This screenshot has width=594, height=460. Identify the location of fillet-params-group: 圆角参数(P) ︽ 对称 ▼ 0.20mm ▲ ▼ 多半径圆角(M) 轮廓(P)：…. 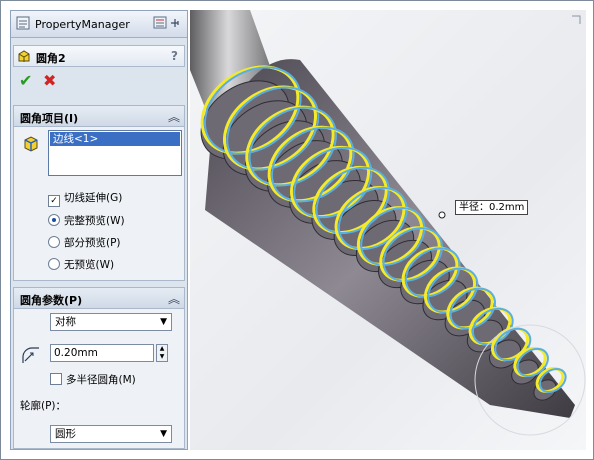
(99, 368).